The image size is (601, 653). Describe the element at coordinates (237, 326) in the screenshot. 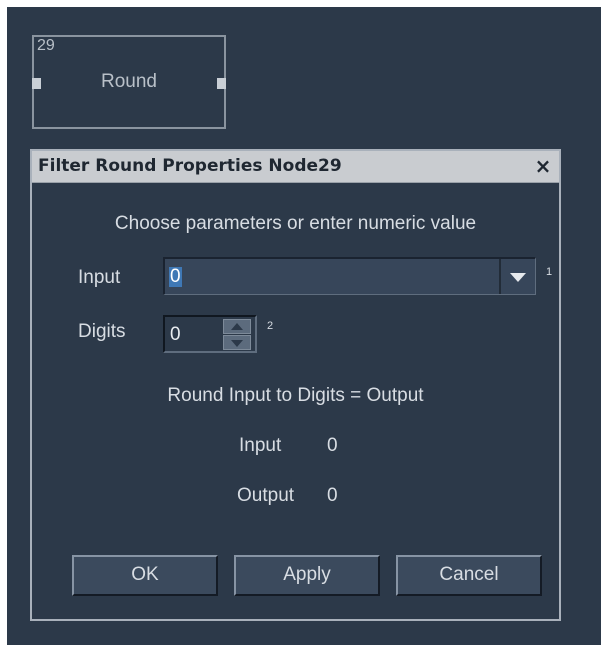

I see `arrow-up-icon` at that location.